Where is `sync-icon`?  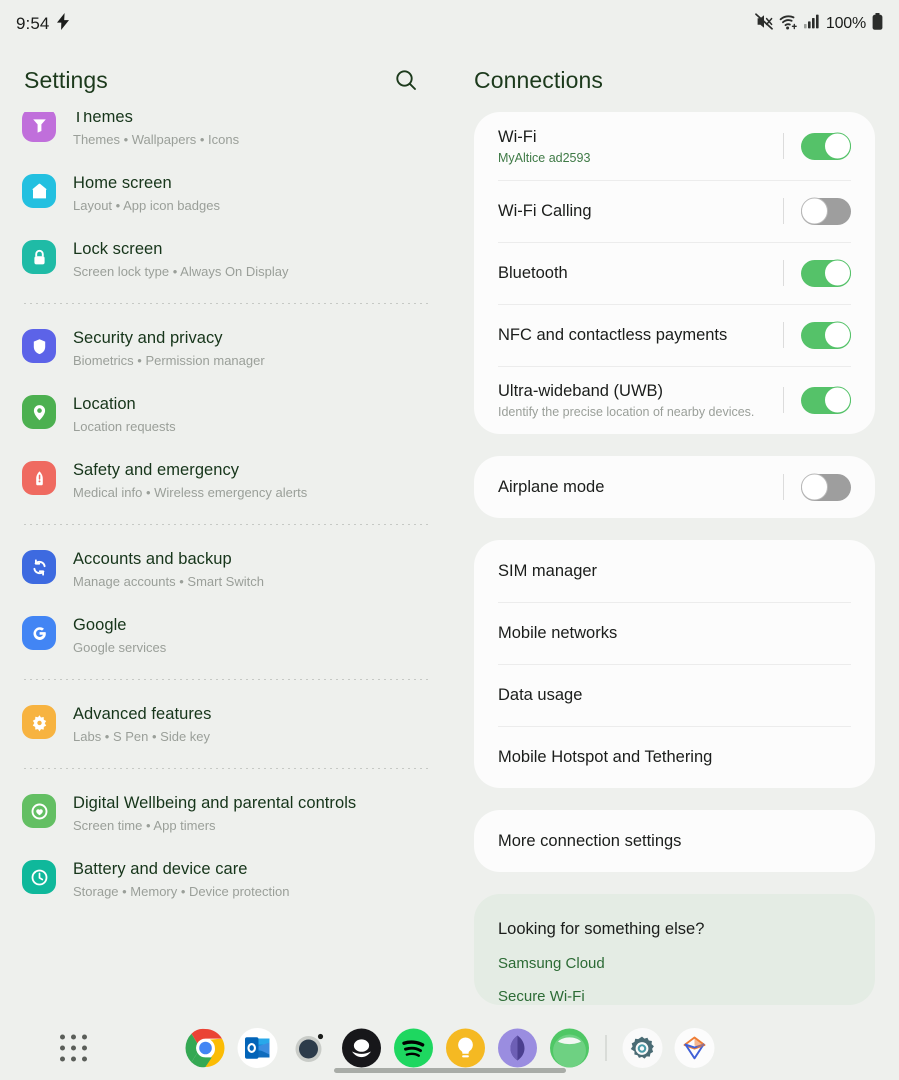
sync-icon is located at coordinates (39, 567).